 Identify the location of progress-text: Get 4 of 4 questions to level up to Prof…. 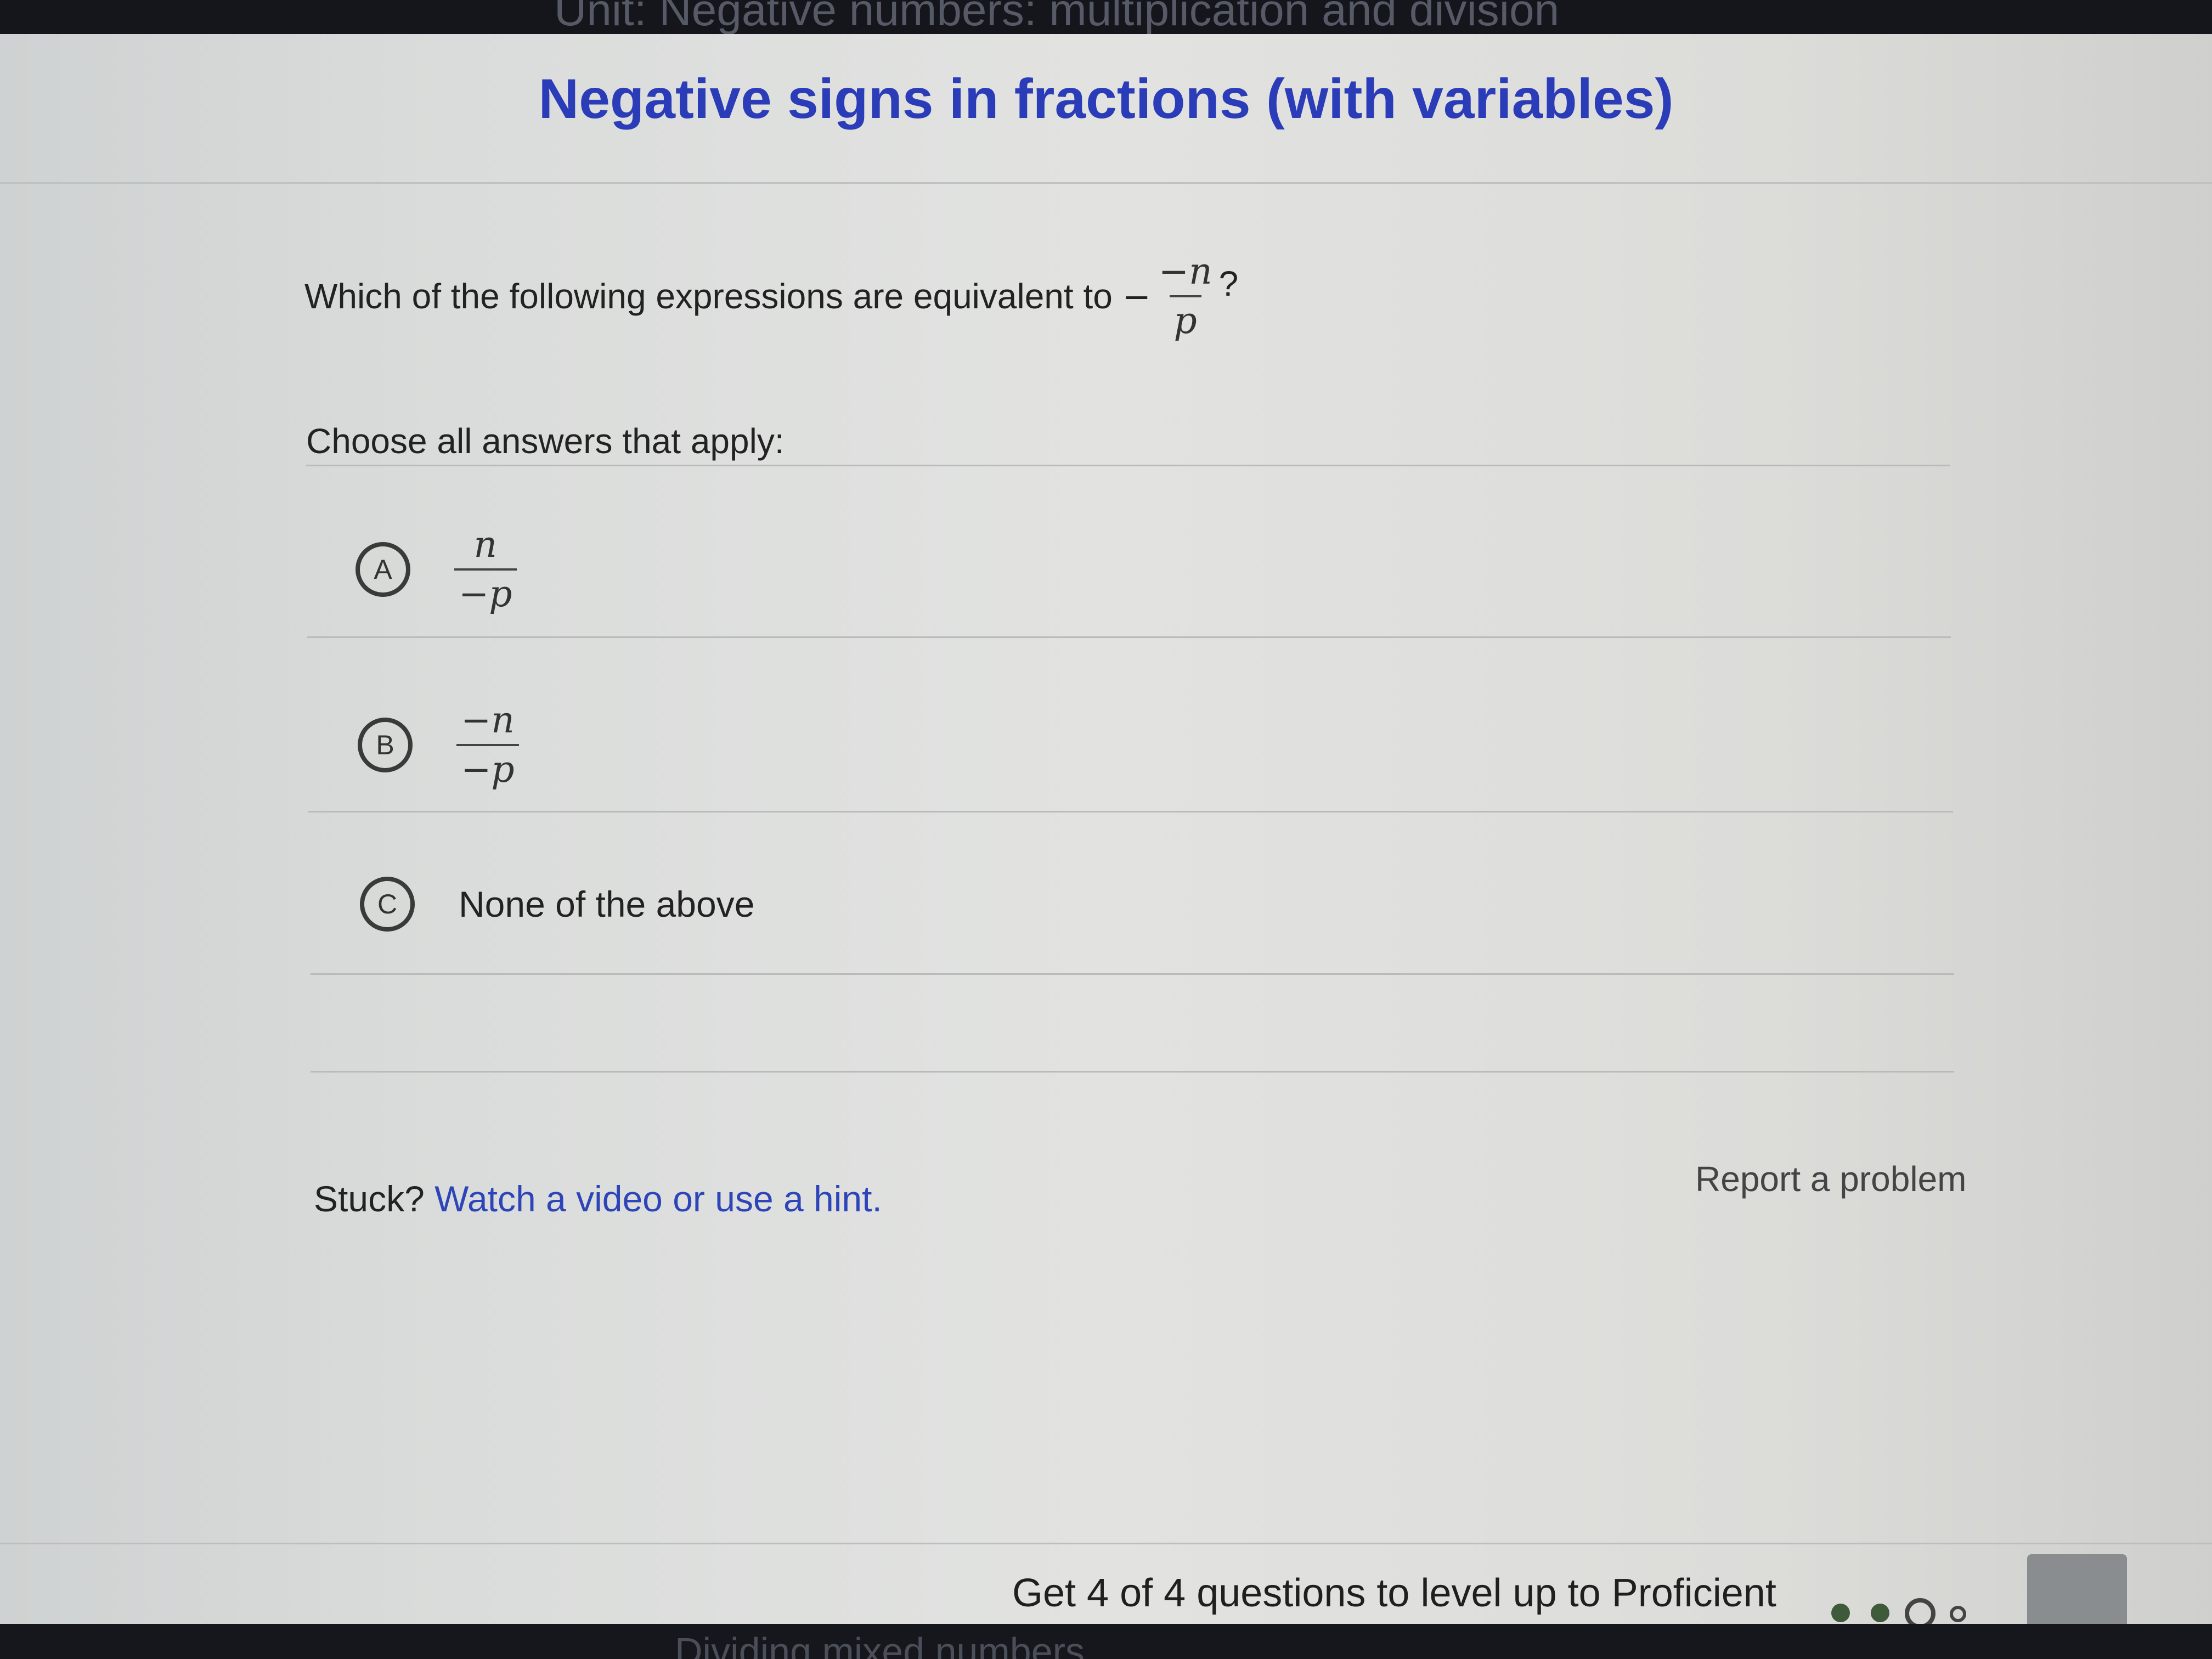
(1394, 1593).